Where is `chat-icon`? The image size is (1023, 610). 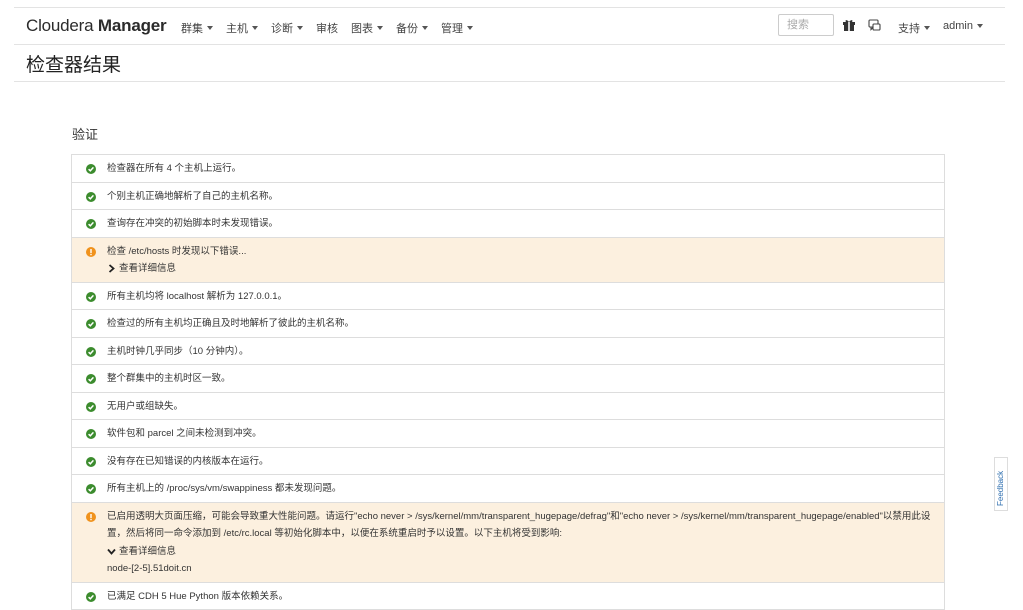
chat-icon is located at coordinates (874, 28).